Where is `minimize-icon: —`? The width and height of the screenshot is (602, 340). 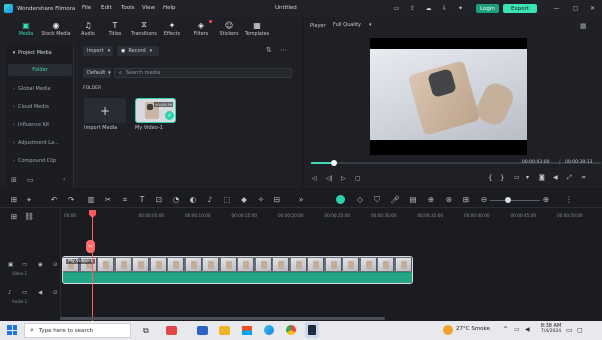 minimize-icon: — is located at coordinates (556, 8).